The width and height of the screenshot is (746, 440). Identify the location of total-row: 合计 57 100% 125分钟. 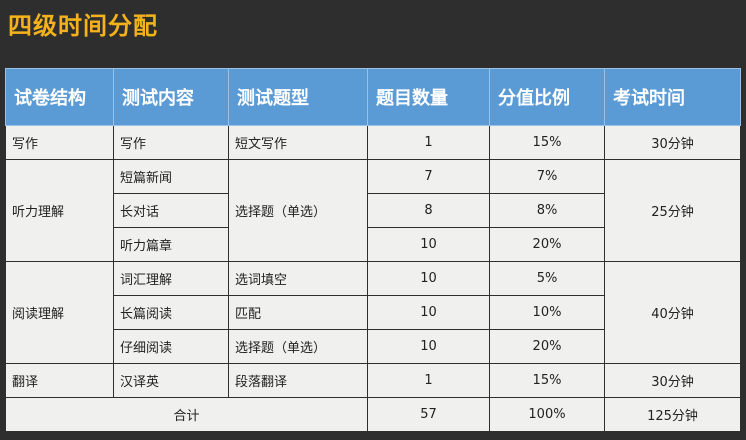
(373, 414).